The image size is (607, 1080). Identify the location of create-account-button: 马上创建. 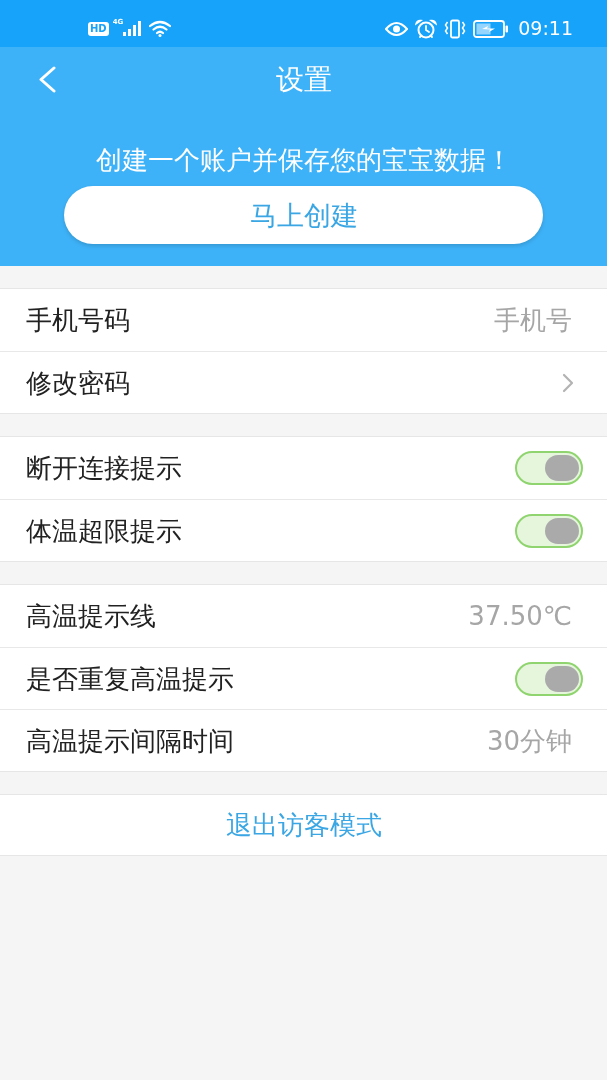
(303, 215).